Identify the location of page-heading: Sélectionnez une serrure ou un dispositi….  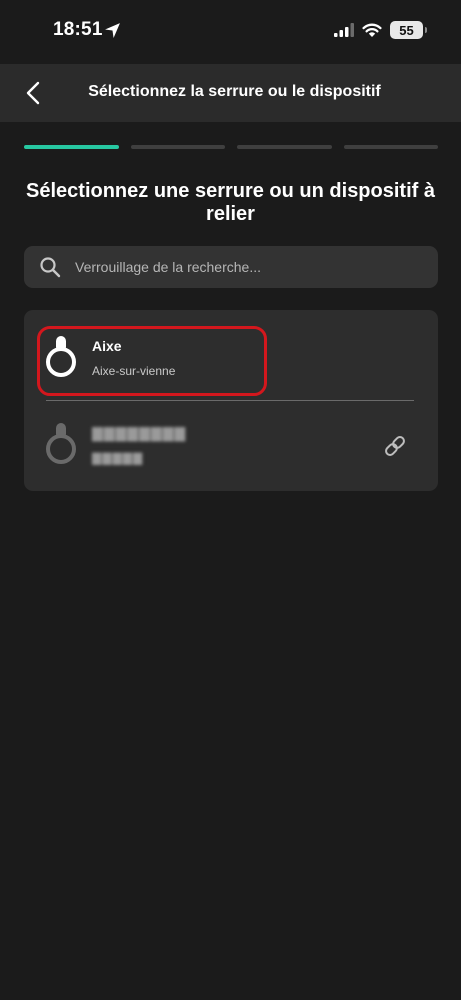
(230, 202).